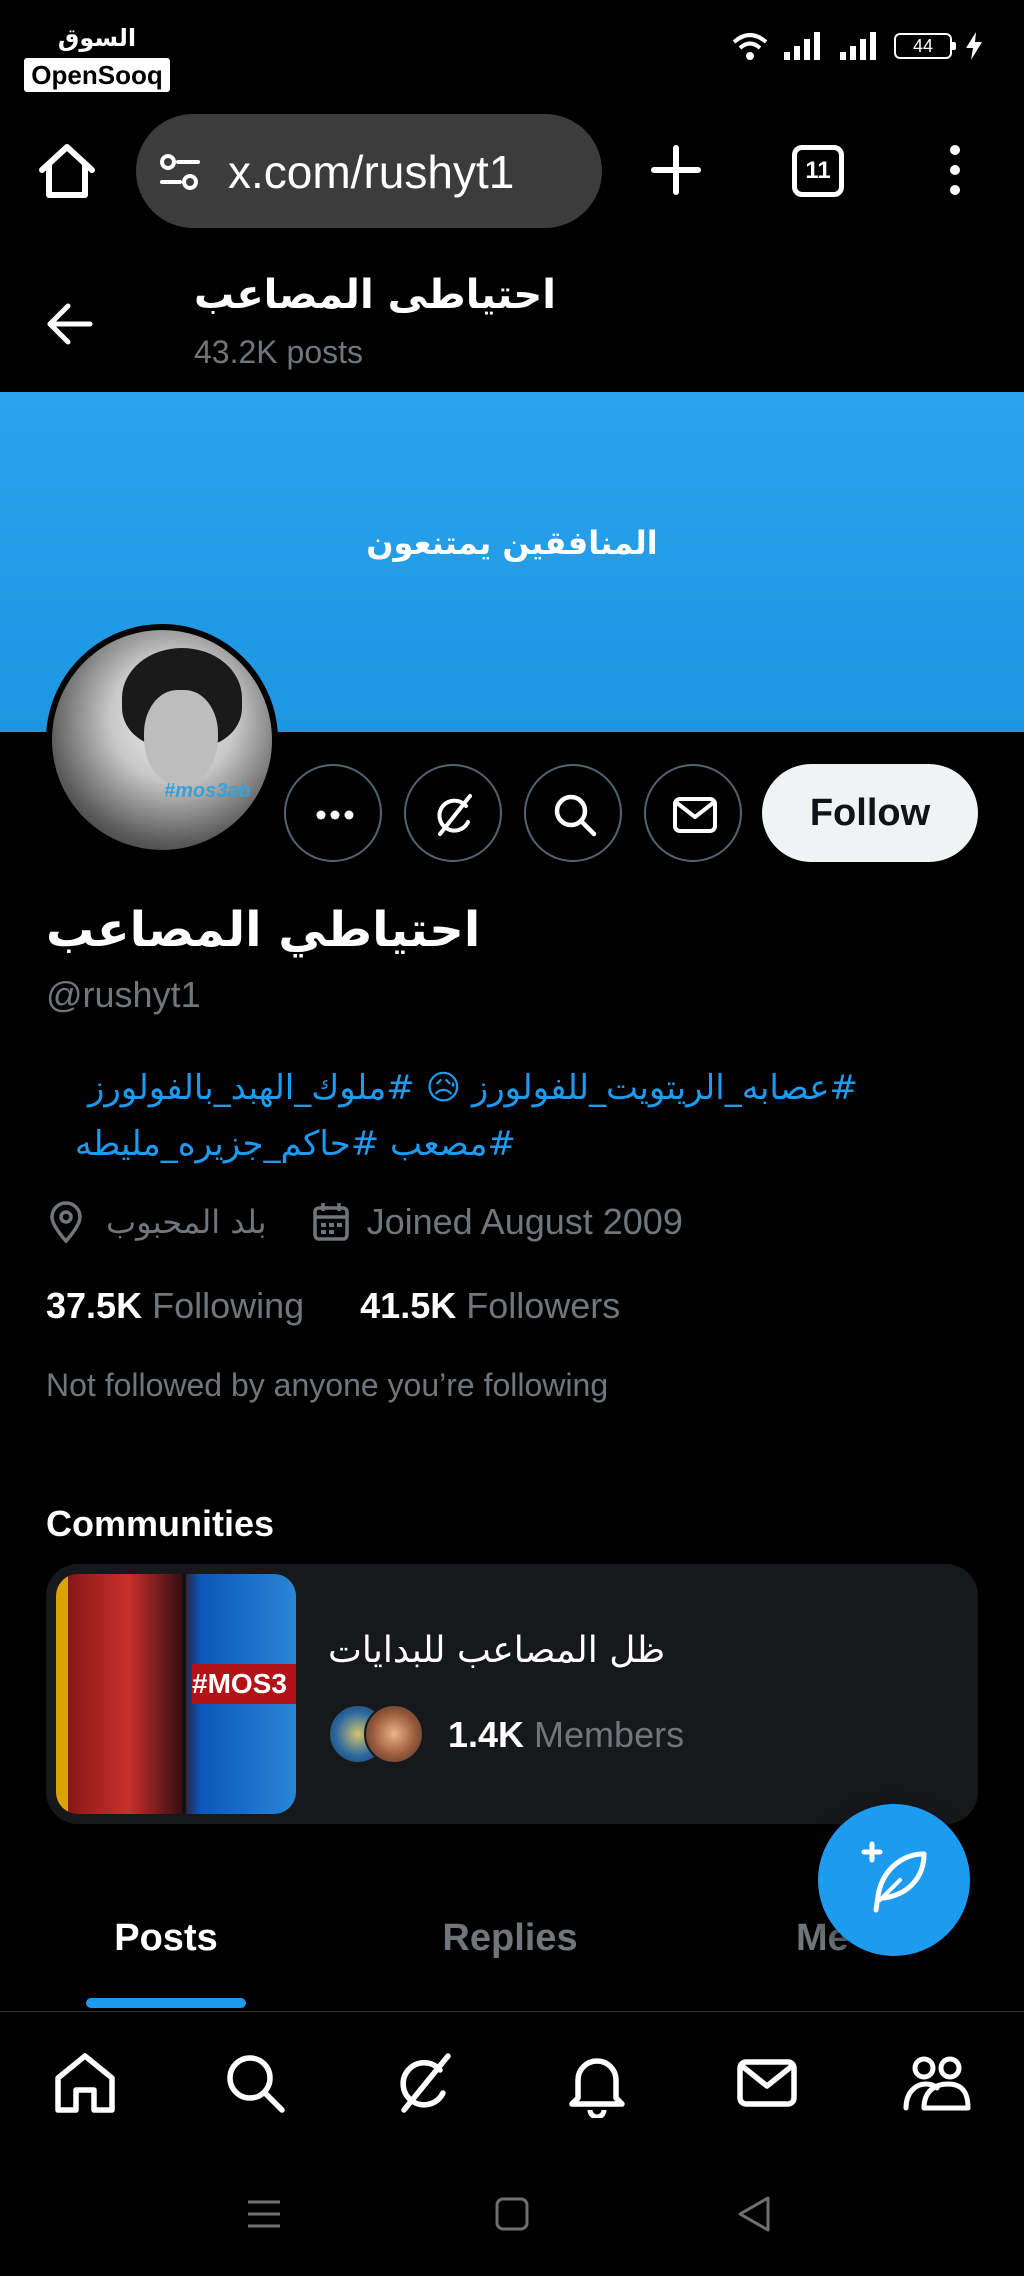 This screenshot has width=1024, height=2276. I want to click on back-arrow-icon, so click(70, 324).